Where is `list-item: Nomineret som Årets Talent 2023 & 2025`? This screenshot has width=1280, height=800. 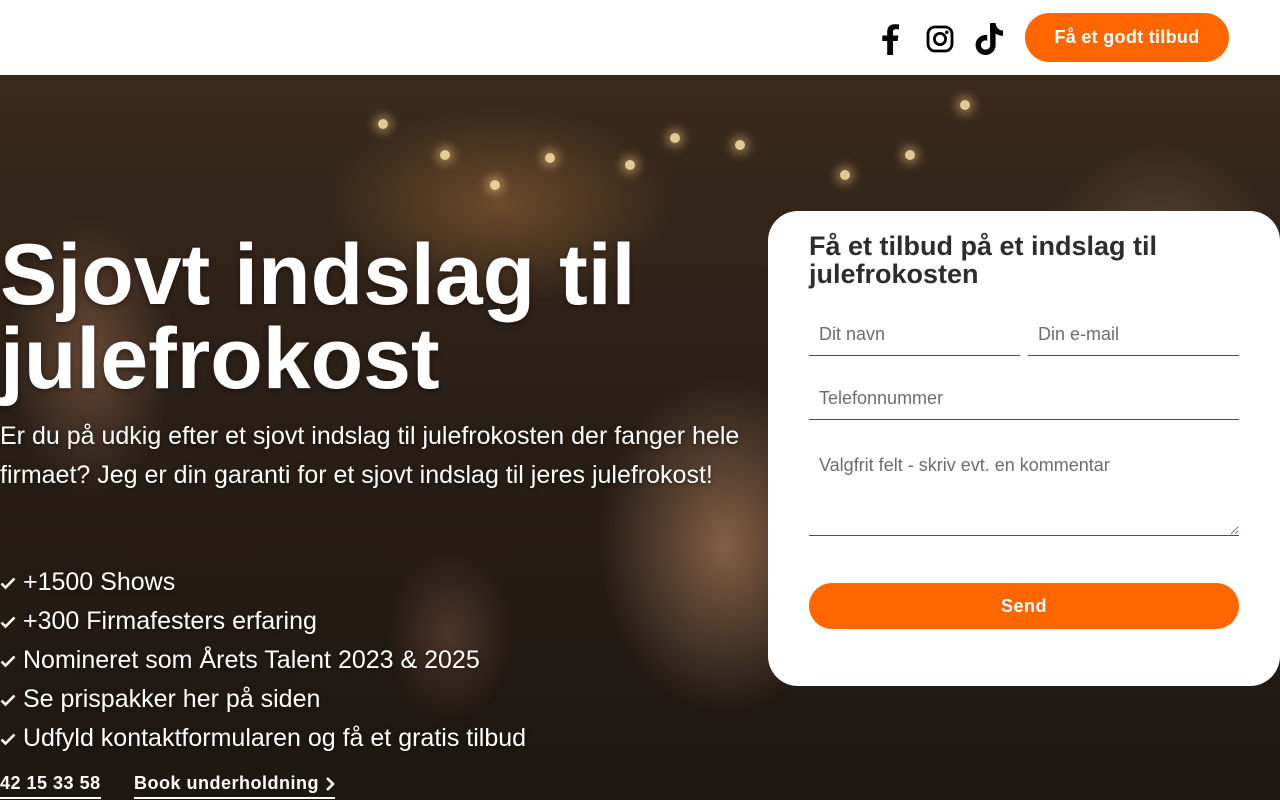
list-item: Nomineret som Årets Talent 2023 & 2025 is located at coordinates (263, 660).